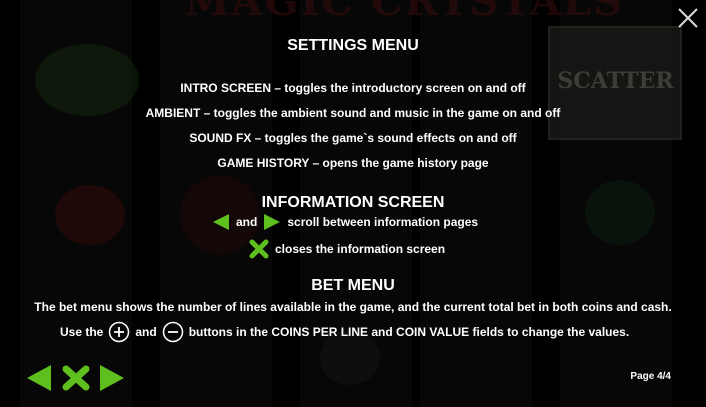  Describe the element at coordinates (247, 222) in the screenshot. I see `info-arrows-and: and` at that location.